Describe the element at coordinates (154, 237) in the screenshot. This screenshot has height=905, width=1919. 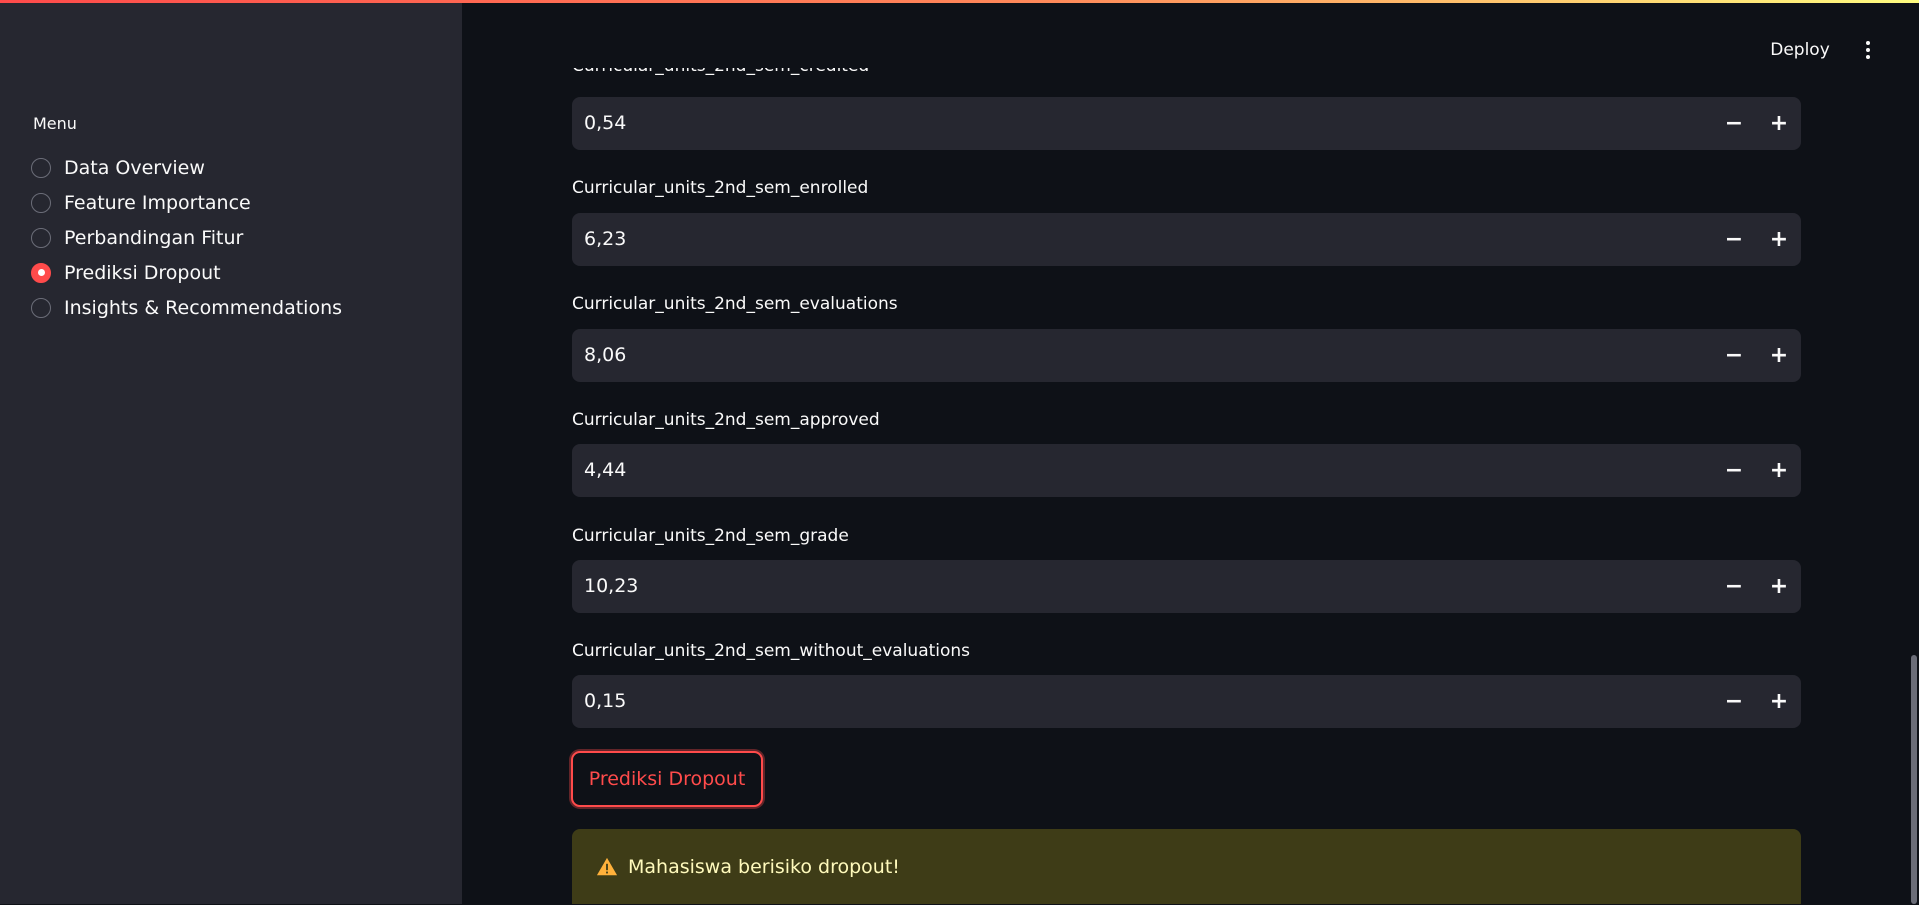
I see `sidebar-item-label: Perbandingan Fitur` at that location.